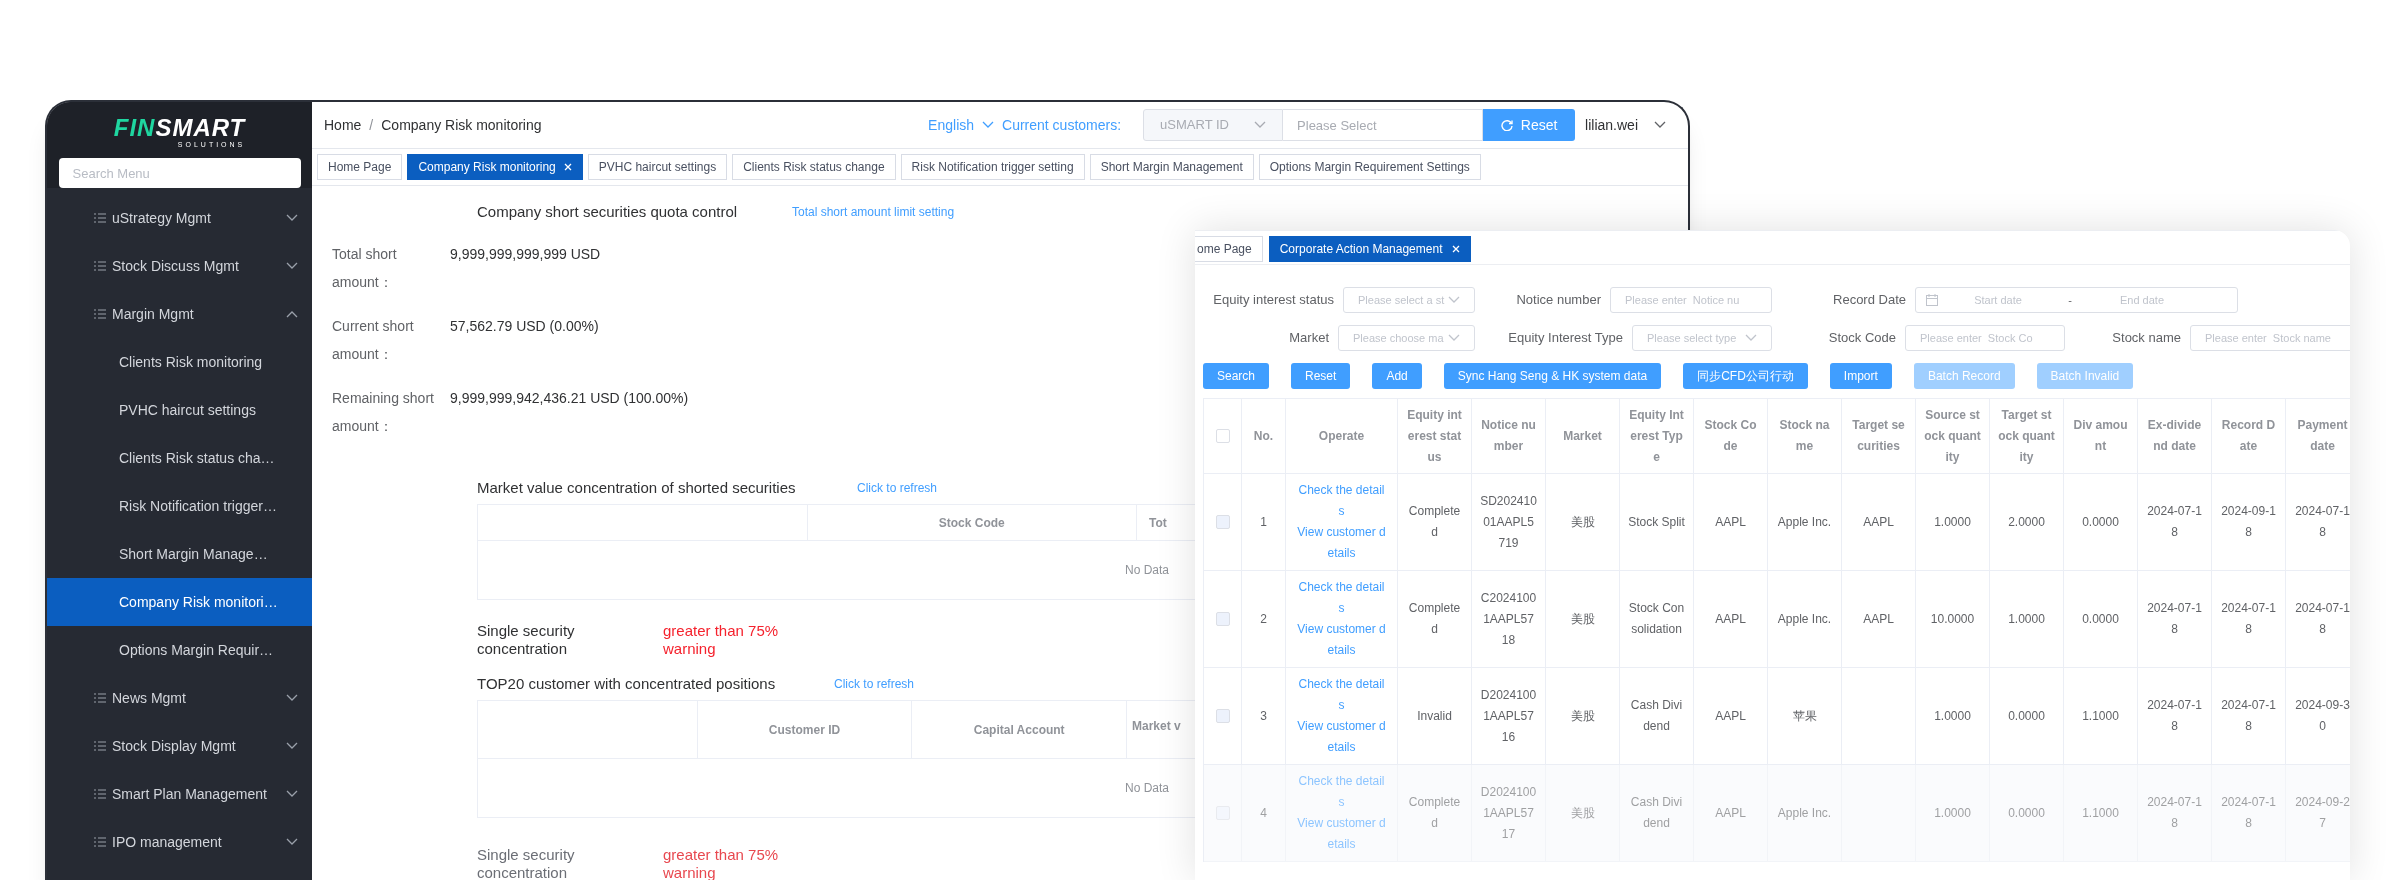 This screenshot has width=2400, height=880. I want to click on stat-value: 57,562.79 USD (0.00%), so click(524, 326).